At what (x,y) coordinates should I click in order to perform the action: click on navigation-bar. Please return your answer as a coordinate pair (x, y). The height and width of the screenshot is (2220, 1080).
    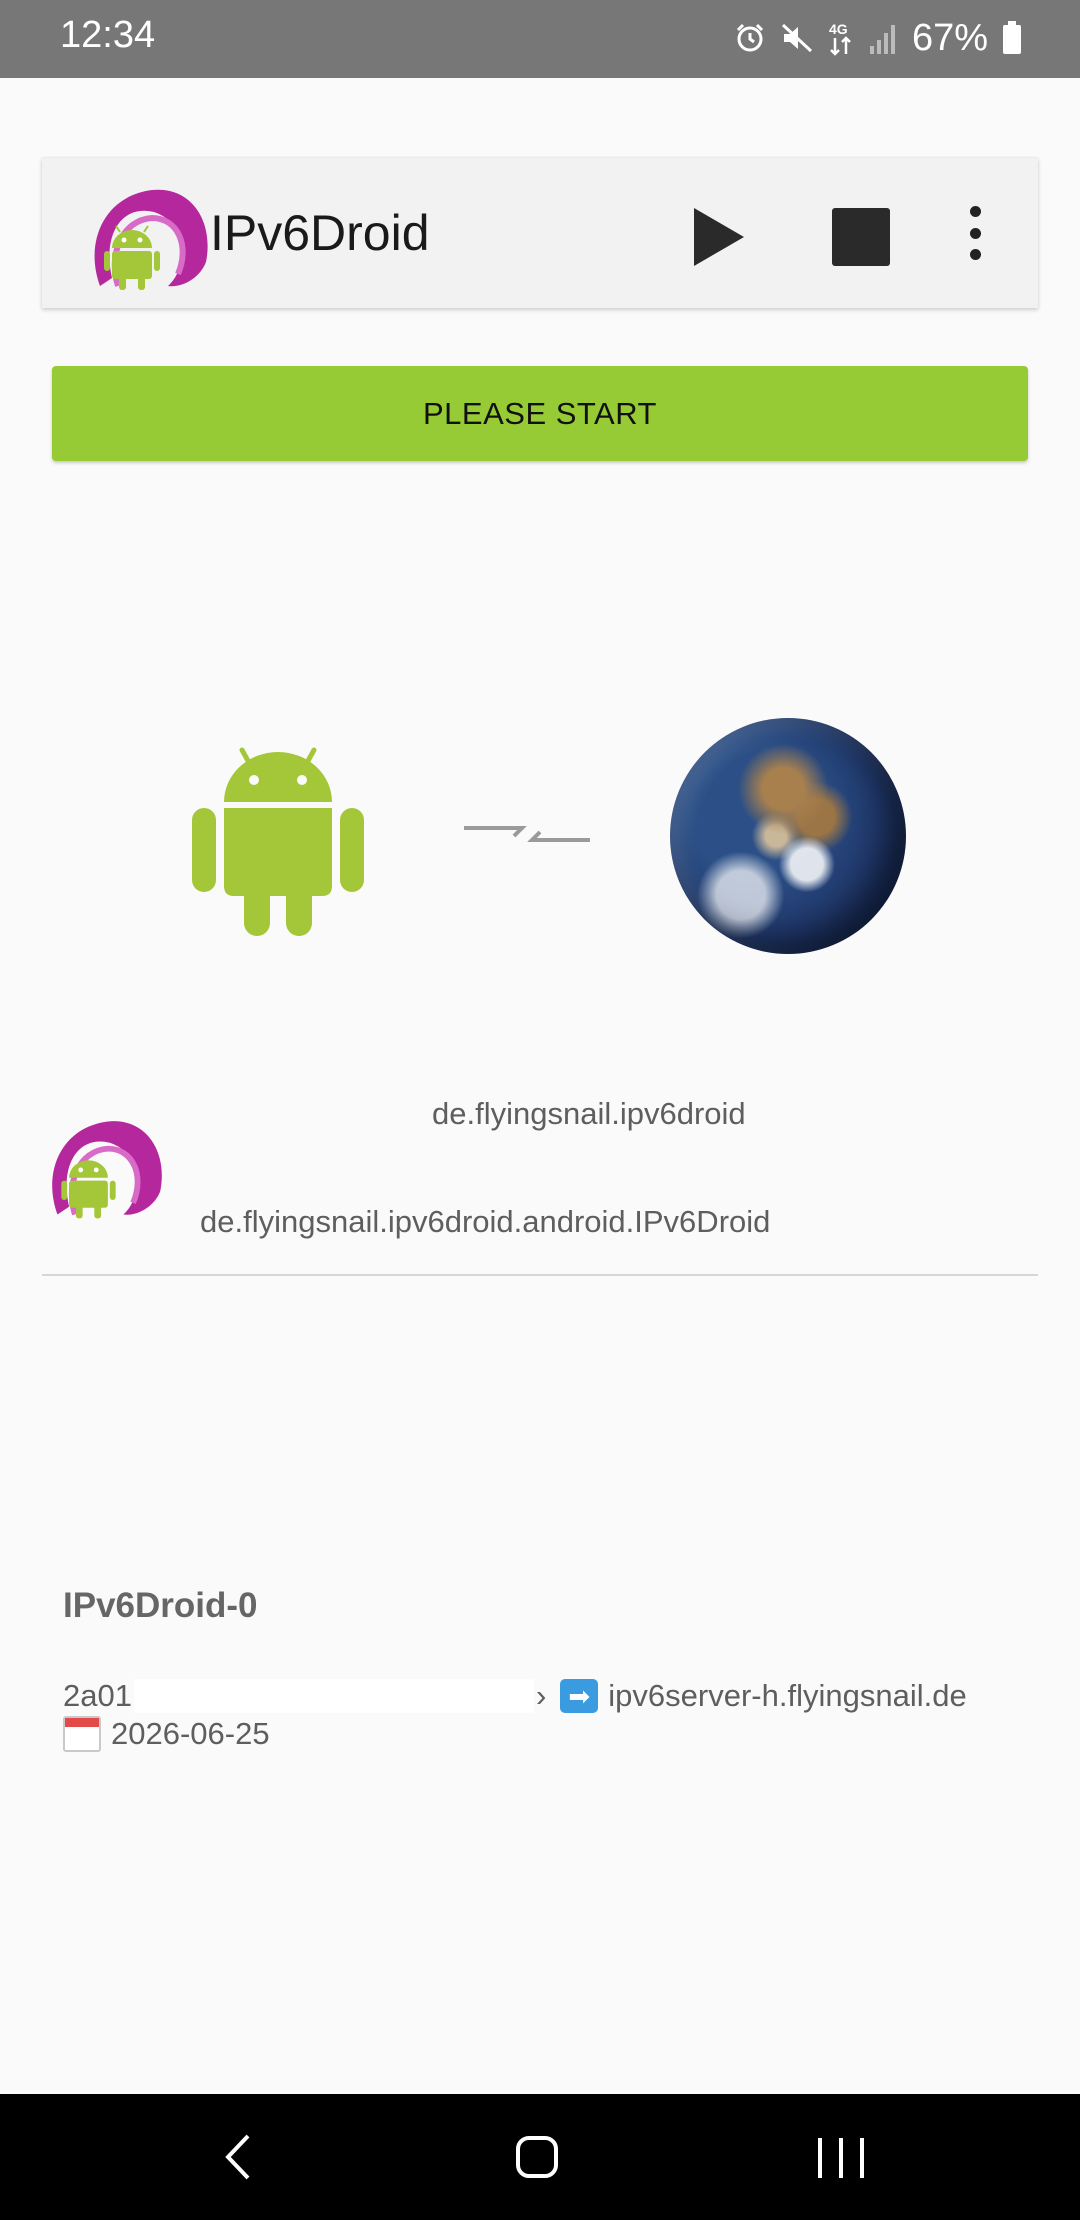
    Looking at the image, I should click on (540, 2157).